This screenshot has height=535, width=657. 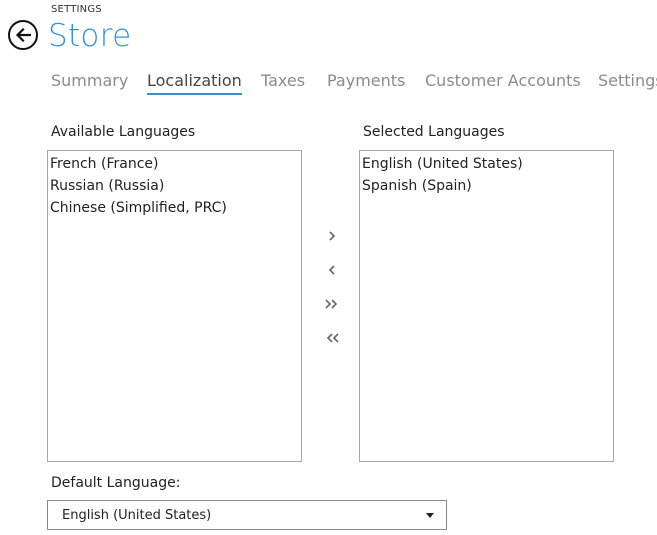 I want to click on double-chevron-left-icon, so click(x=332, y=338).